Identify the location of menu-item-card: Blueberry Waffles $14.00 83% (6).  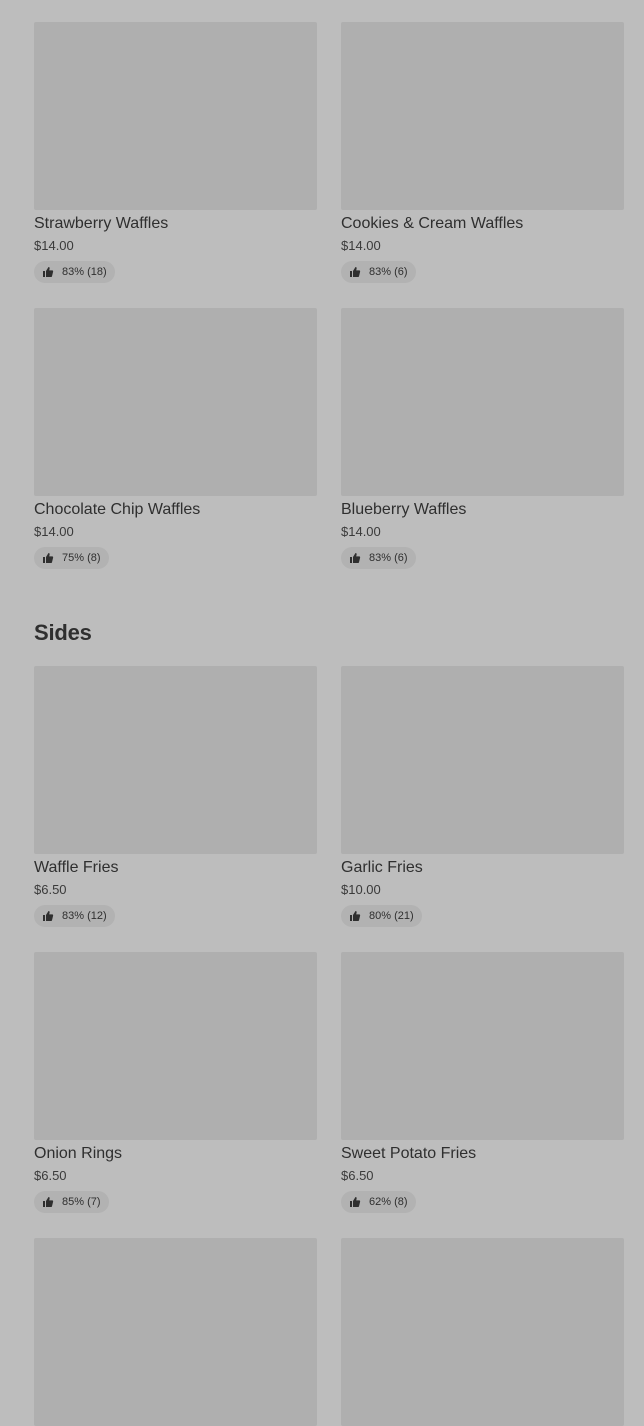
(482, 438).